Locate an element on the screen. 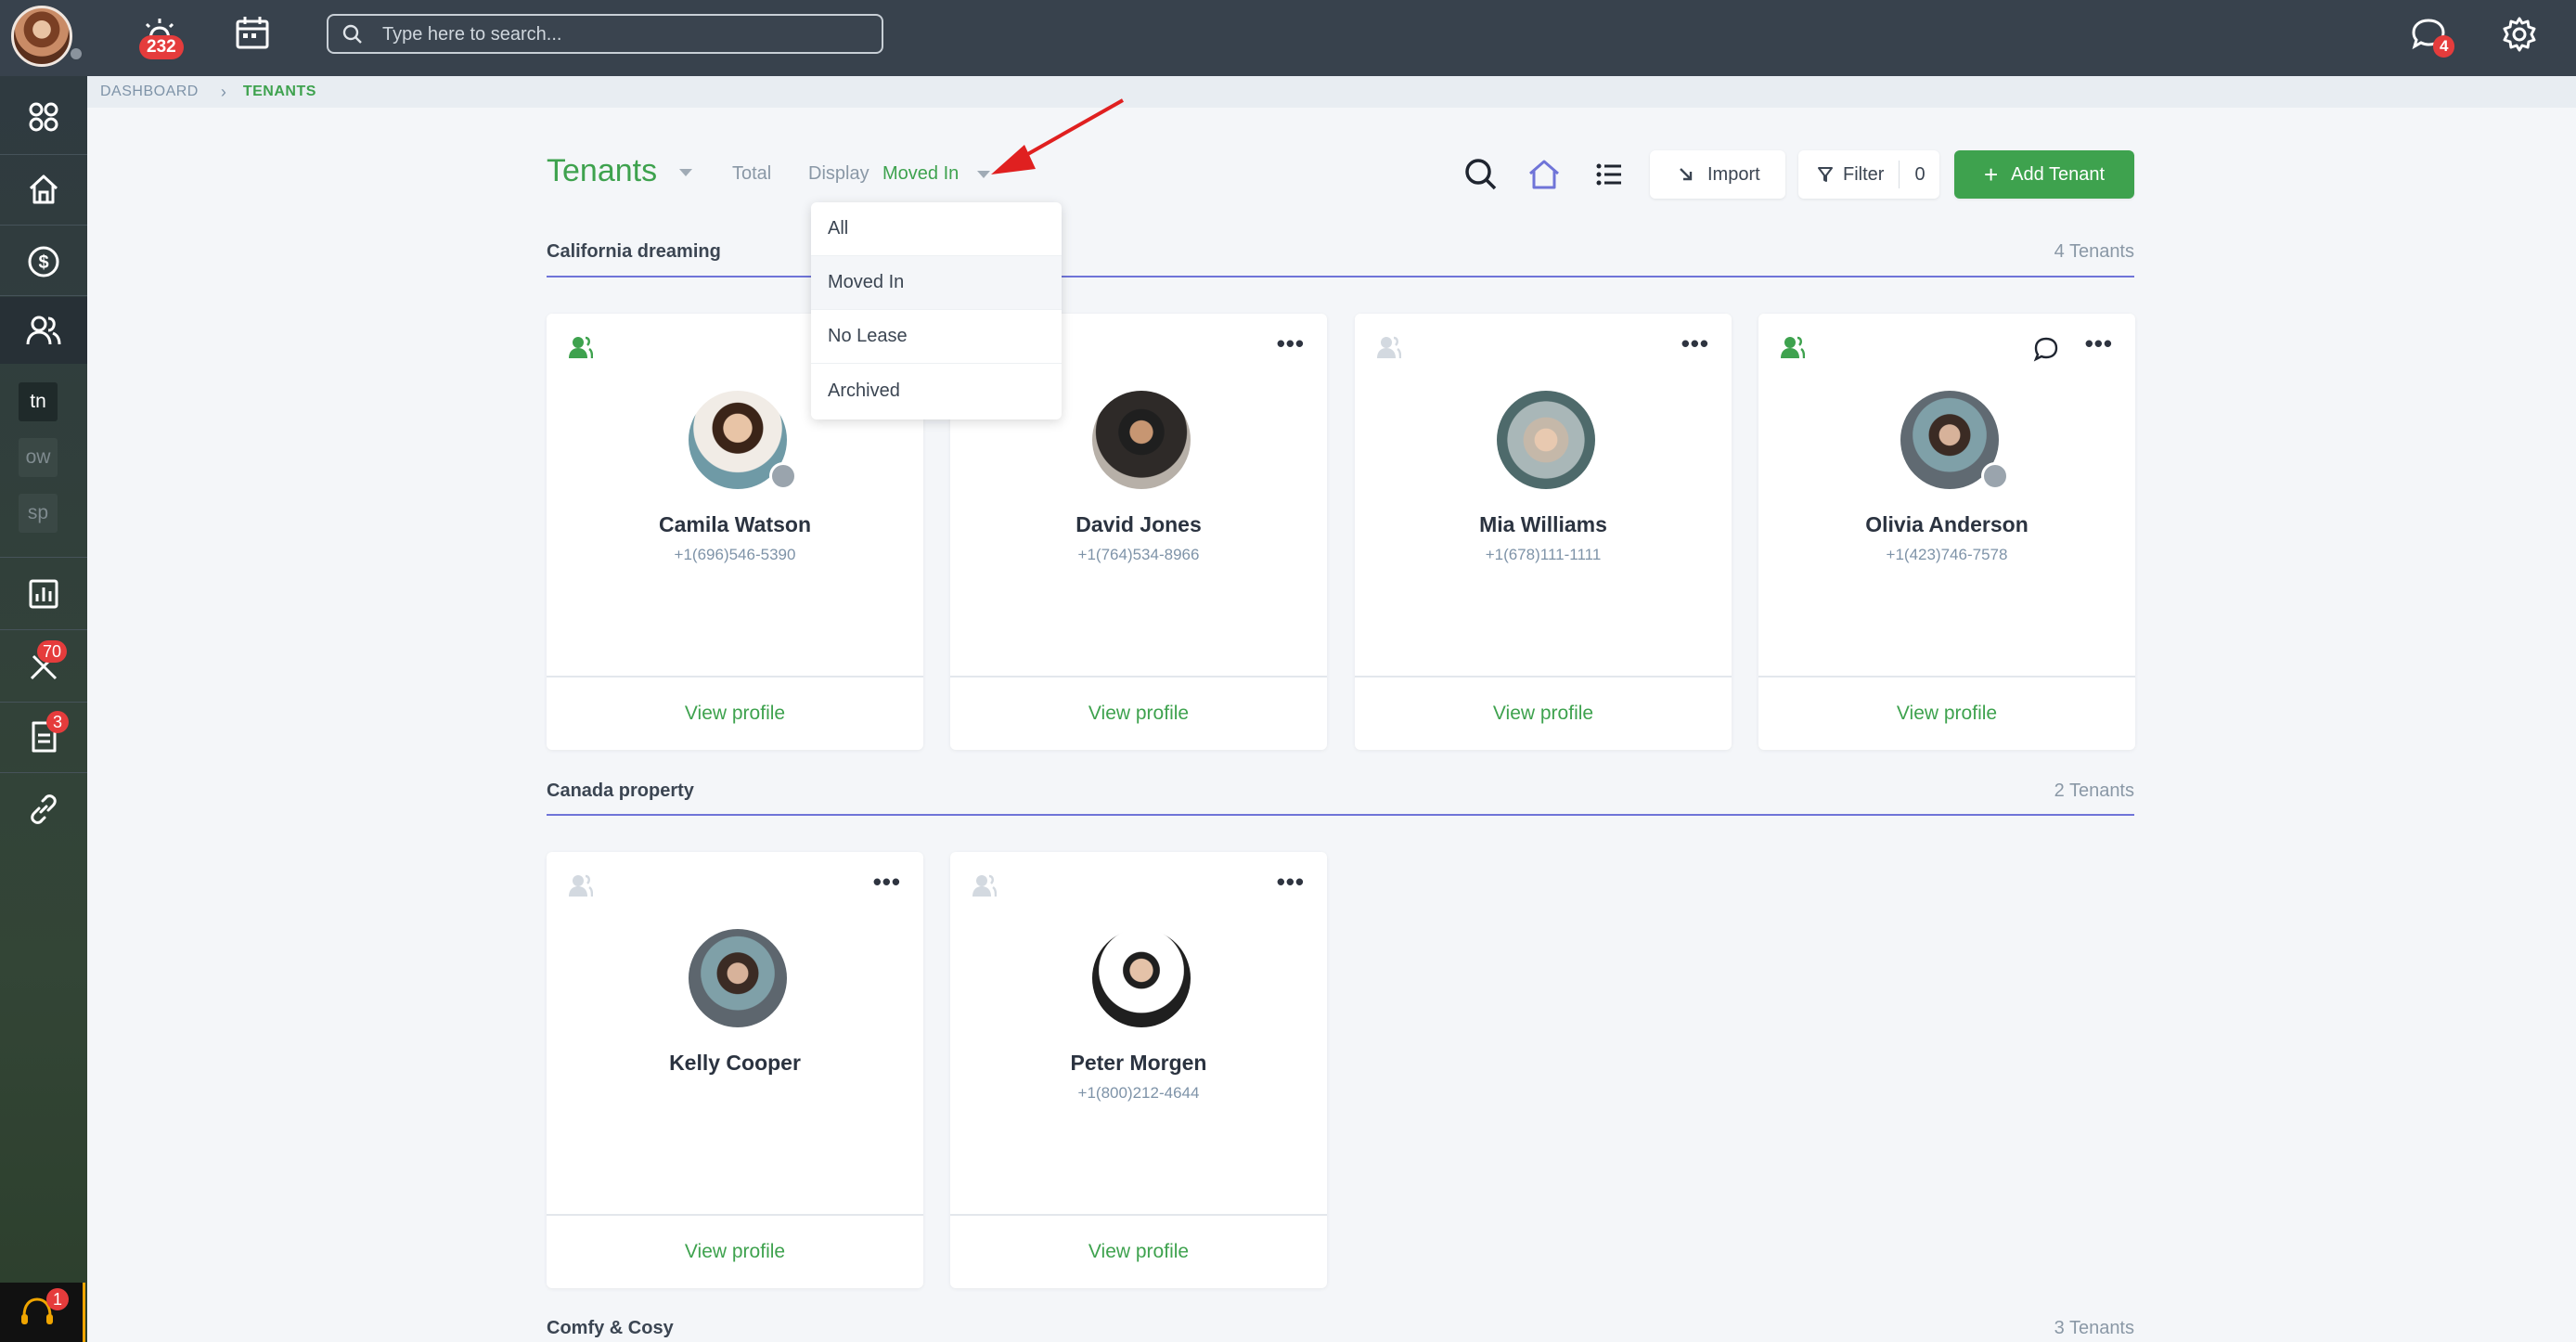  sidebar-item-reports is located at coordinates (43, 594).